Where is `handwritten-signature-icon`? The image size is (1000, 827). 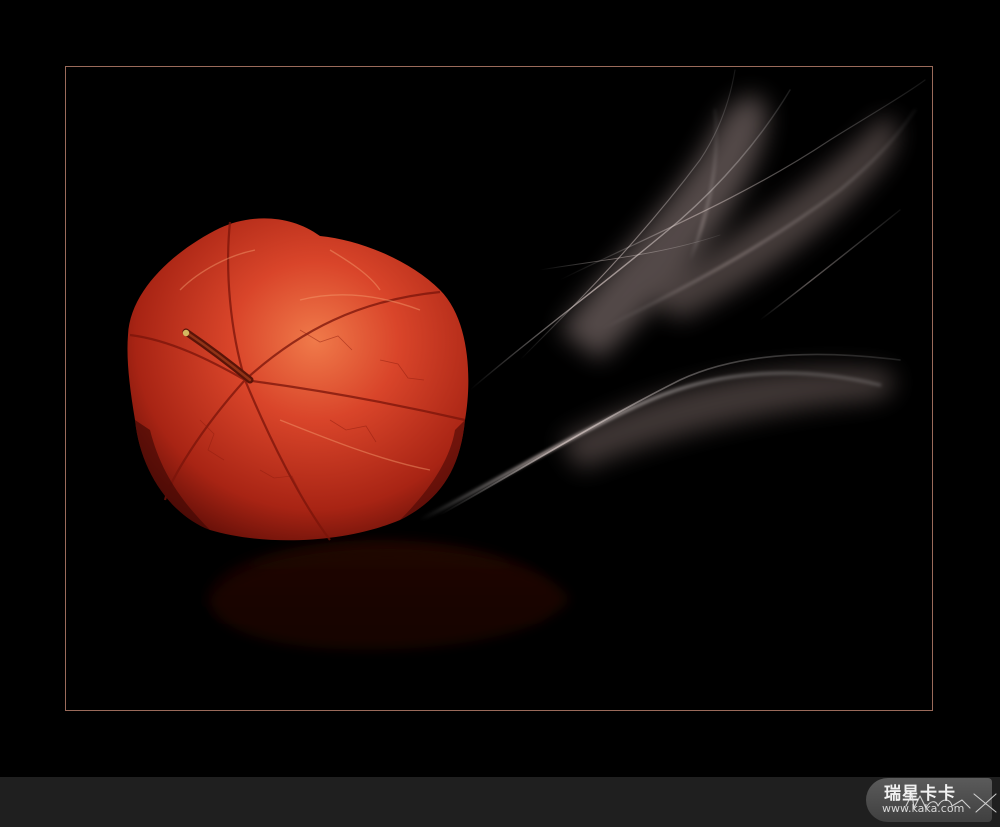 handwritten-signature-icon is located at coordinates (951, 803).